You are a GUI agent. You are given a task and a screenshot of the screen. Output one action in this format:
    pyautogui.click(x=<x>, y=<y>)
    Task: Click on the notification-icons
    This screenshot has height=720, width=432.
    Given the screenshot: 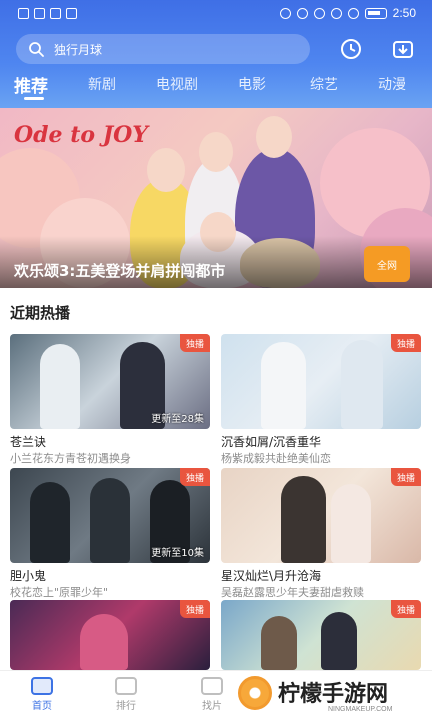 What is the action you would take?
    pyautogui.click(x=47, y=13)
    